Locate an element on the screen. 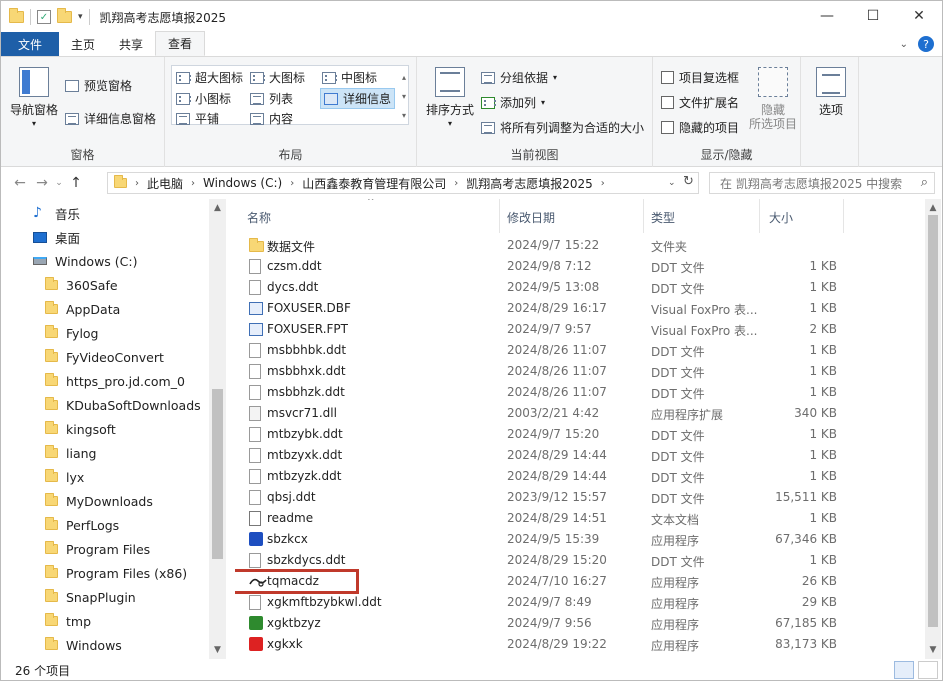  table-row: sbzkdycs.ddt 2024/8/29 15:20 DDT 文件 1 KB is located at coordinates (580, 560).